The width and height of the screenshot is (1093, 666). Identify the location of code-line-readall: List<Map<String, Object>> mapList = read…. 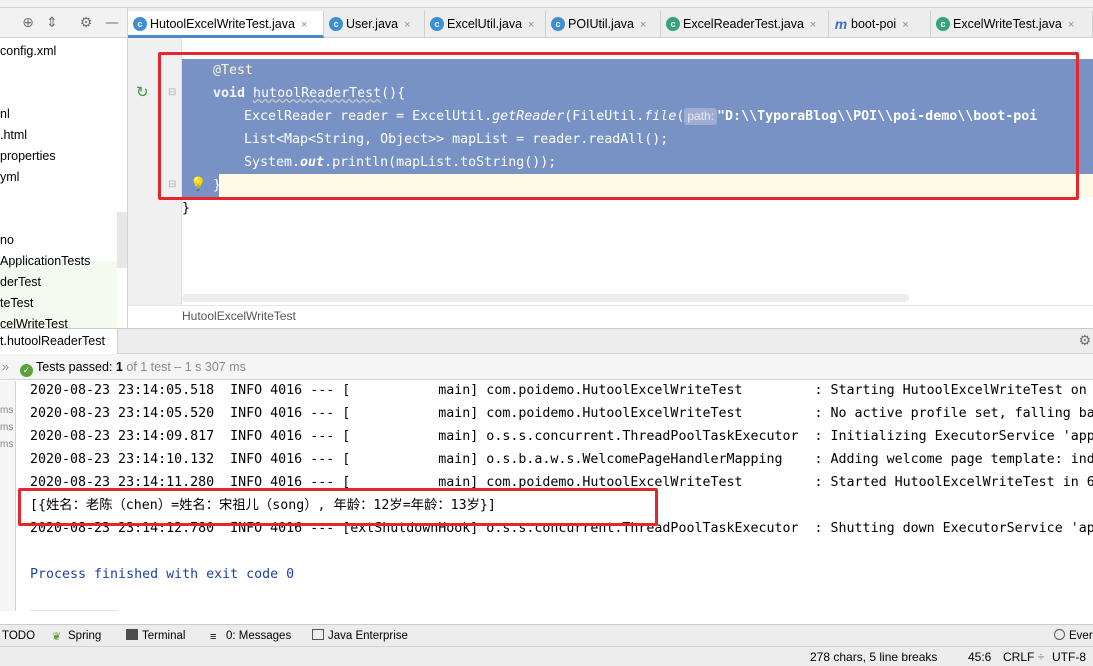
(637, 139).